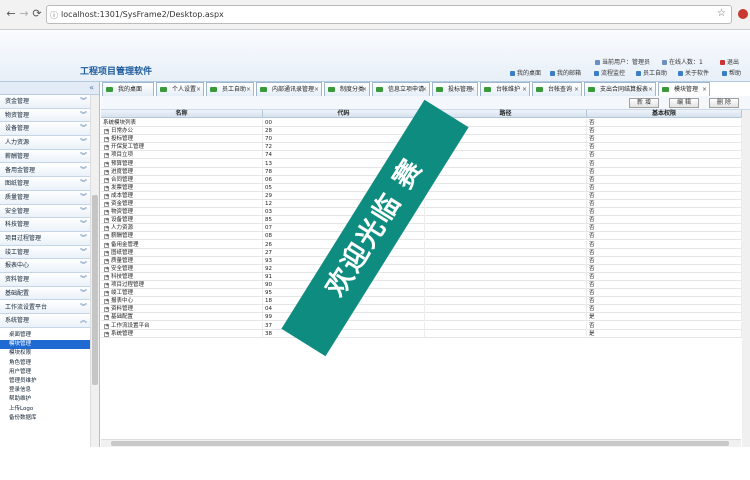 This screenshot has height=480, width=750. Describe the element at coordinates (721, 13) in the screenshot. I see `bookmark-star-icon: ☆` at that location.